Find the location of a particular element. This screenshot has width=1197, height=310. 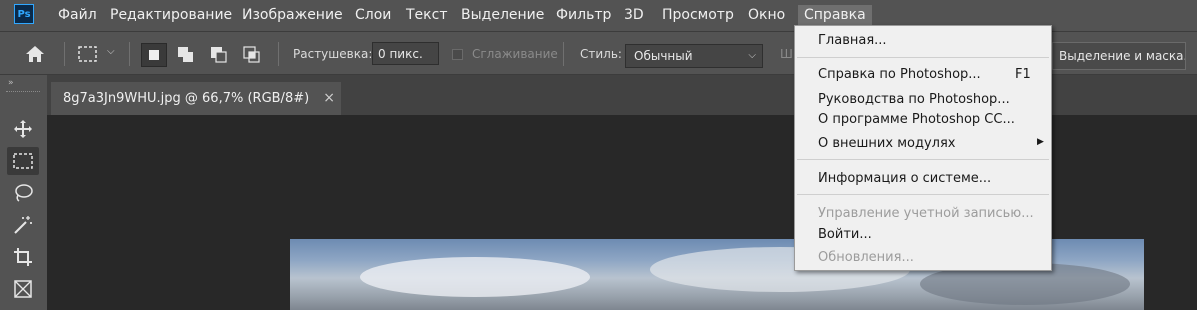

photoshop-logo-icon: Ps is located at coordinates (24, 14).